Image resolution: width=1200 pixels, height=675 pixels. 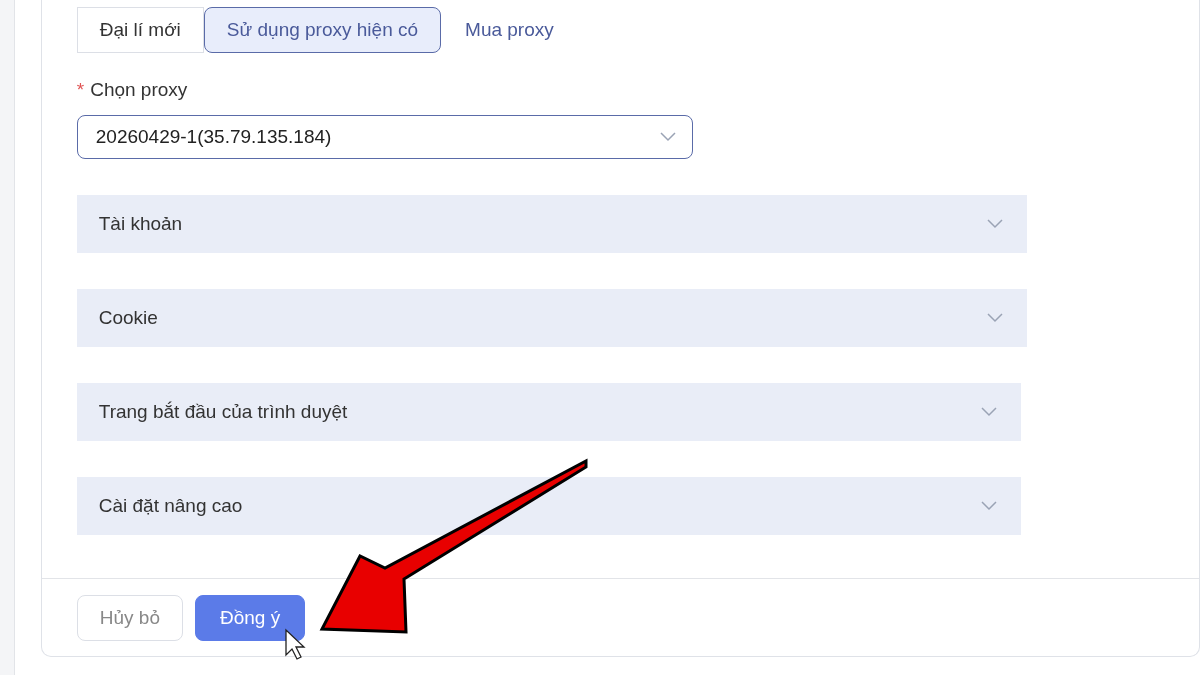 I want to click on cursor-icon, so click(x=295, y=644).